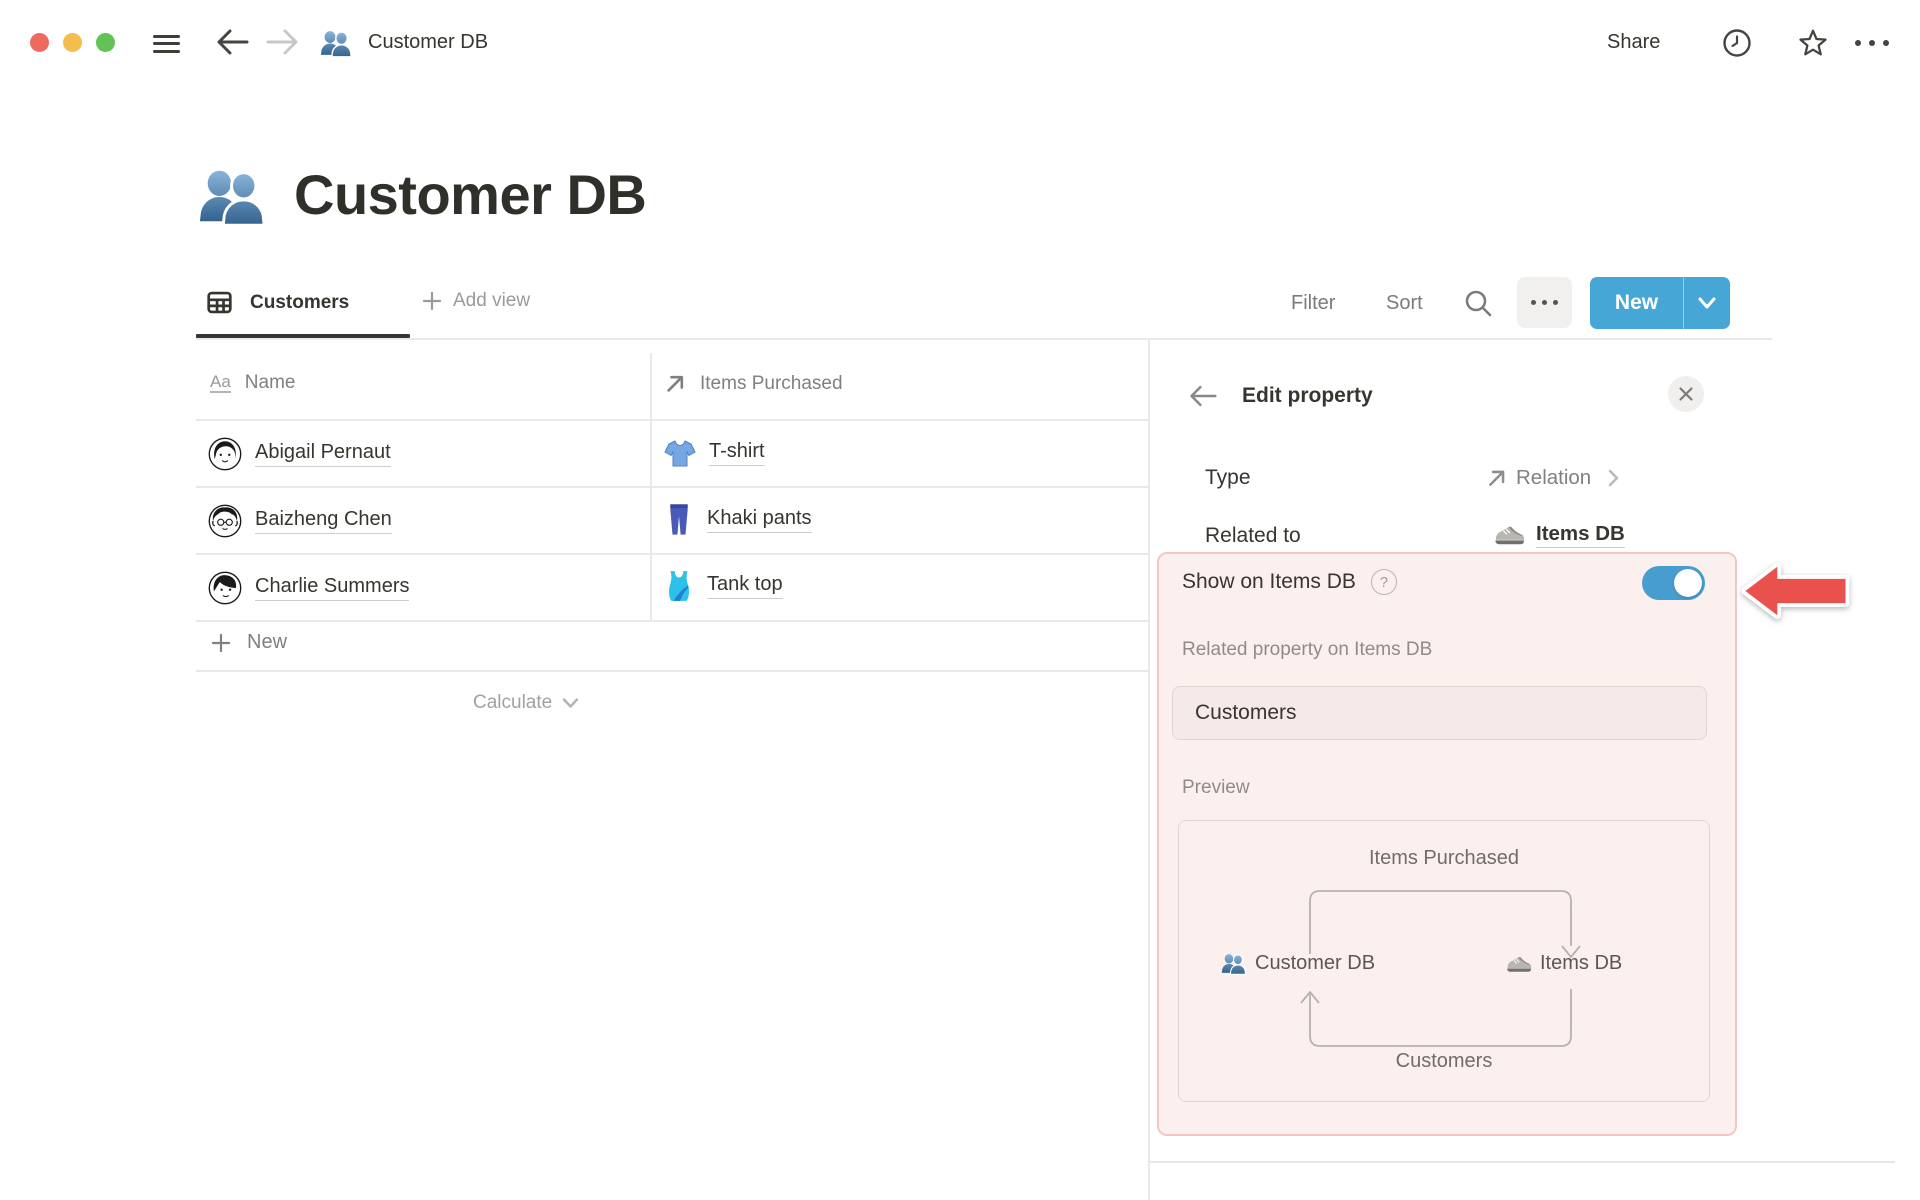 This screenshot has height=1200, width=1920. What do you see at coordinates (336, 44) in the screenshot?
I see `doc-people-icon` at bounding box center [336, 44].